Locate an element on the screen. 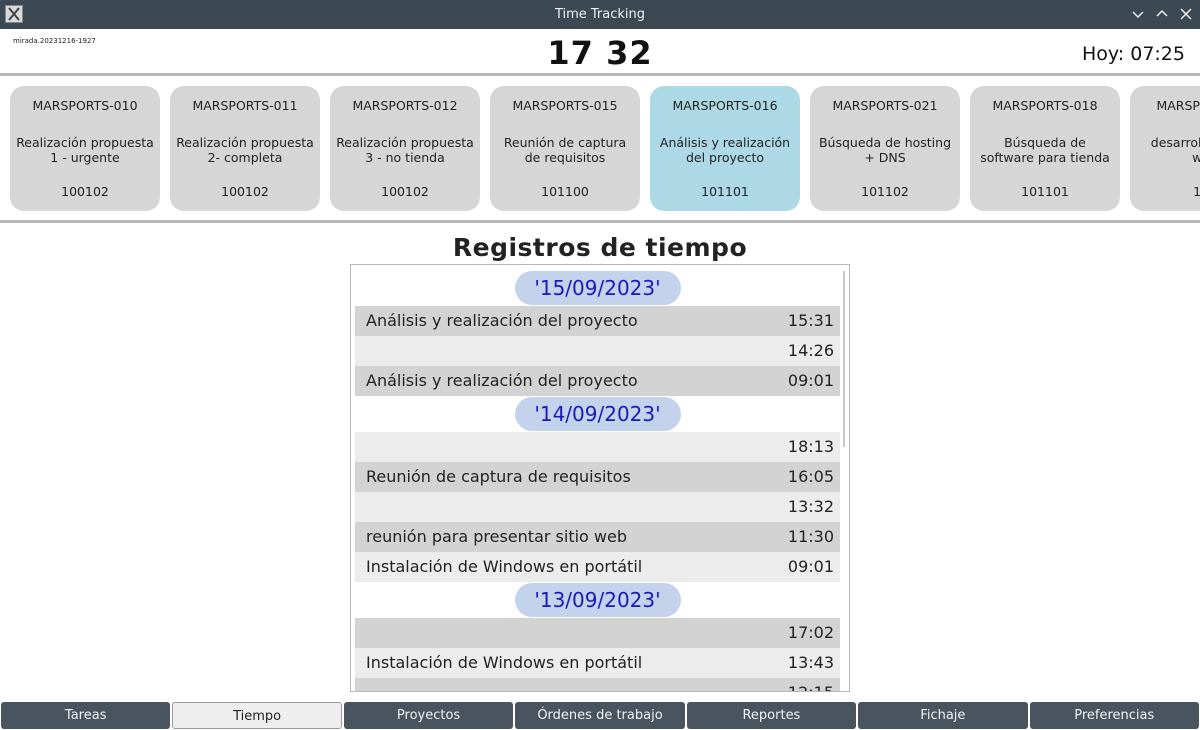  tab-3: Órdenes de trabajo is located at coordinates (600, 715).